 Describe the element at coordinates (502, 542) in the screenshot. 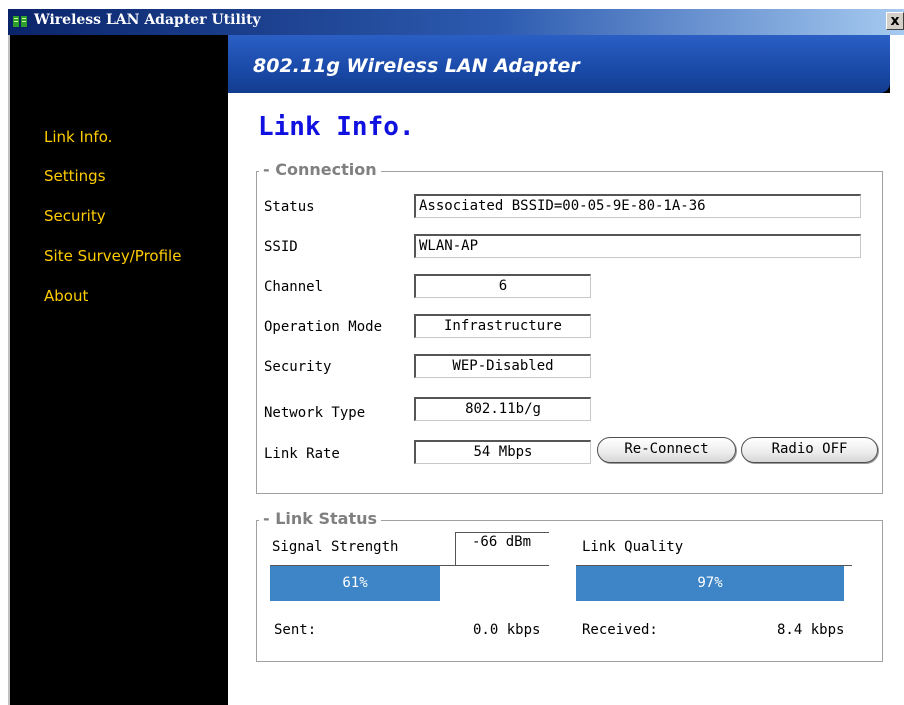

I see `signal-dbm-value: -66 dBm` at that location.